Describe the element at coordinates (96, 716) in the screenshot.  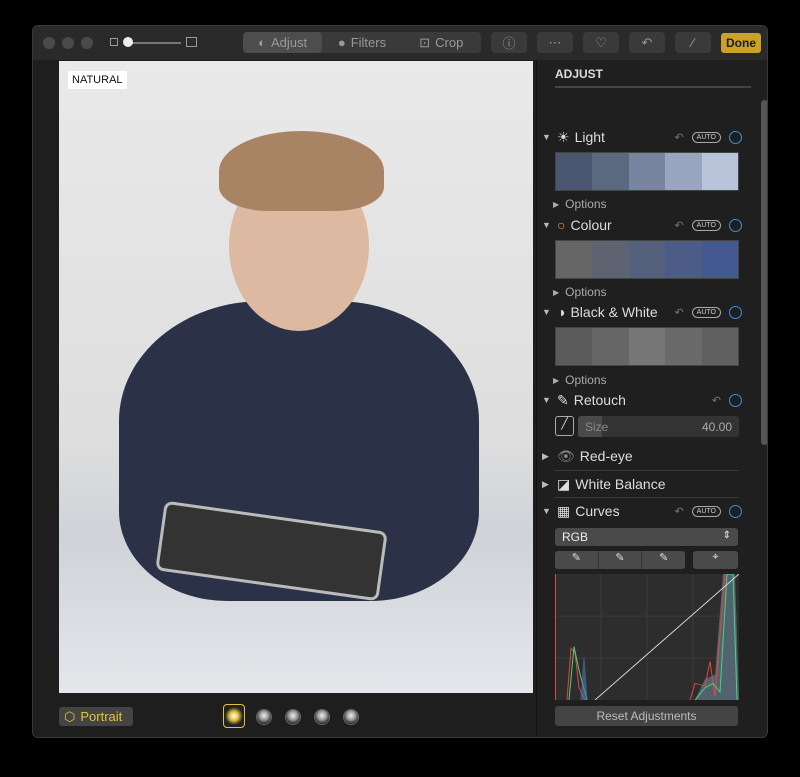
I see `portrait-button: ⬡ Portrait` at that location.